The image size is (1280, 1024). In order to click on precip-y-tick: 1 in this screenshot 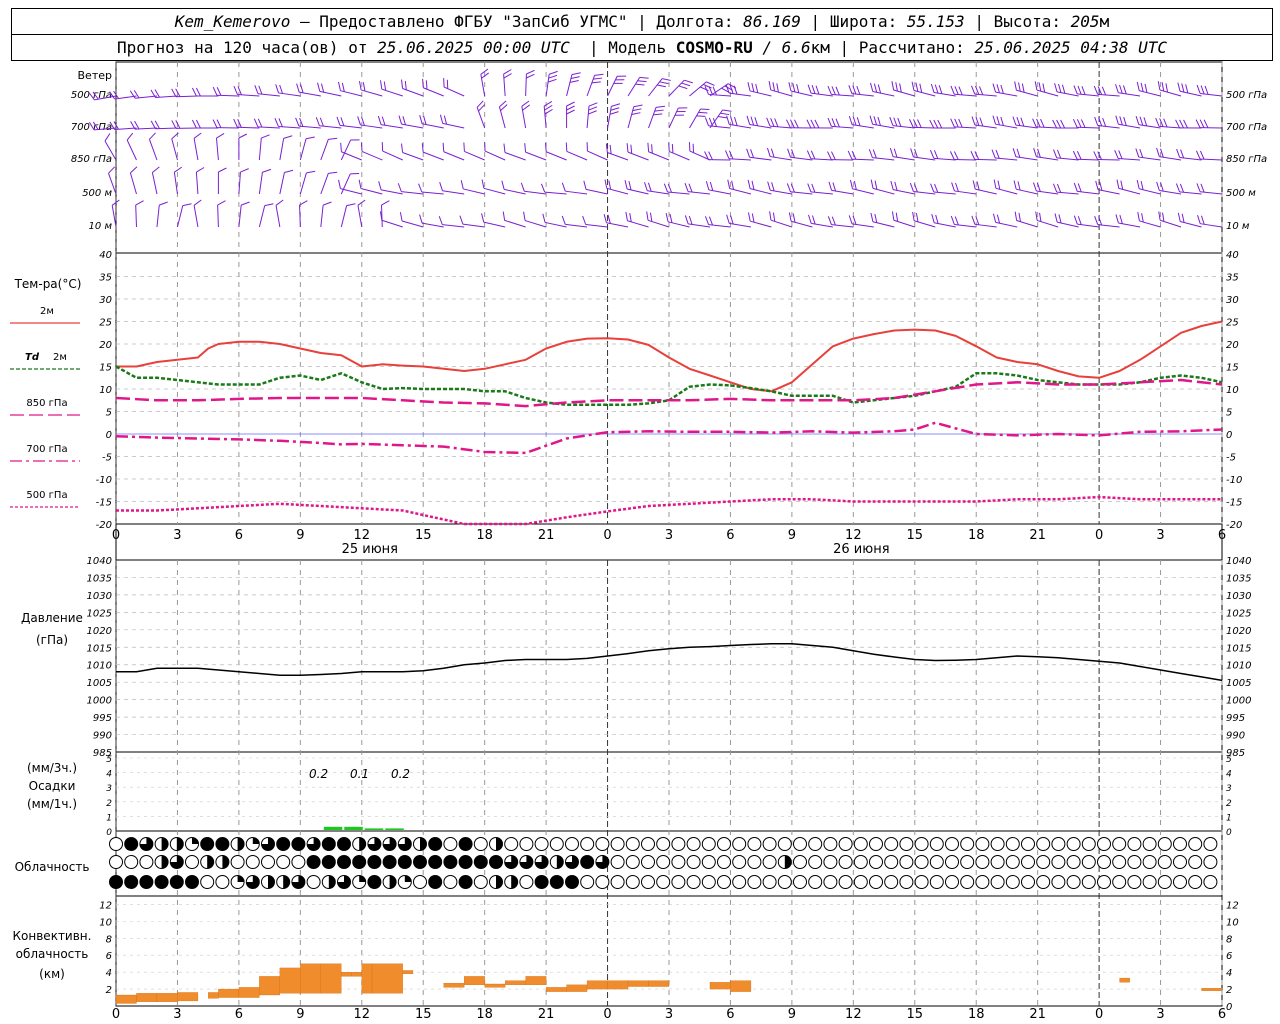, I will do `click(109, 818)`.